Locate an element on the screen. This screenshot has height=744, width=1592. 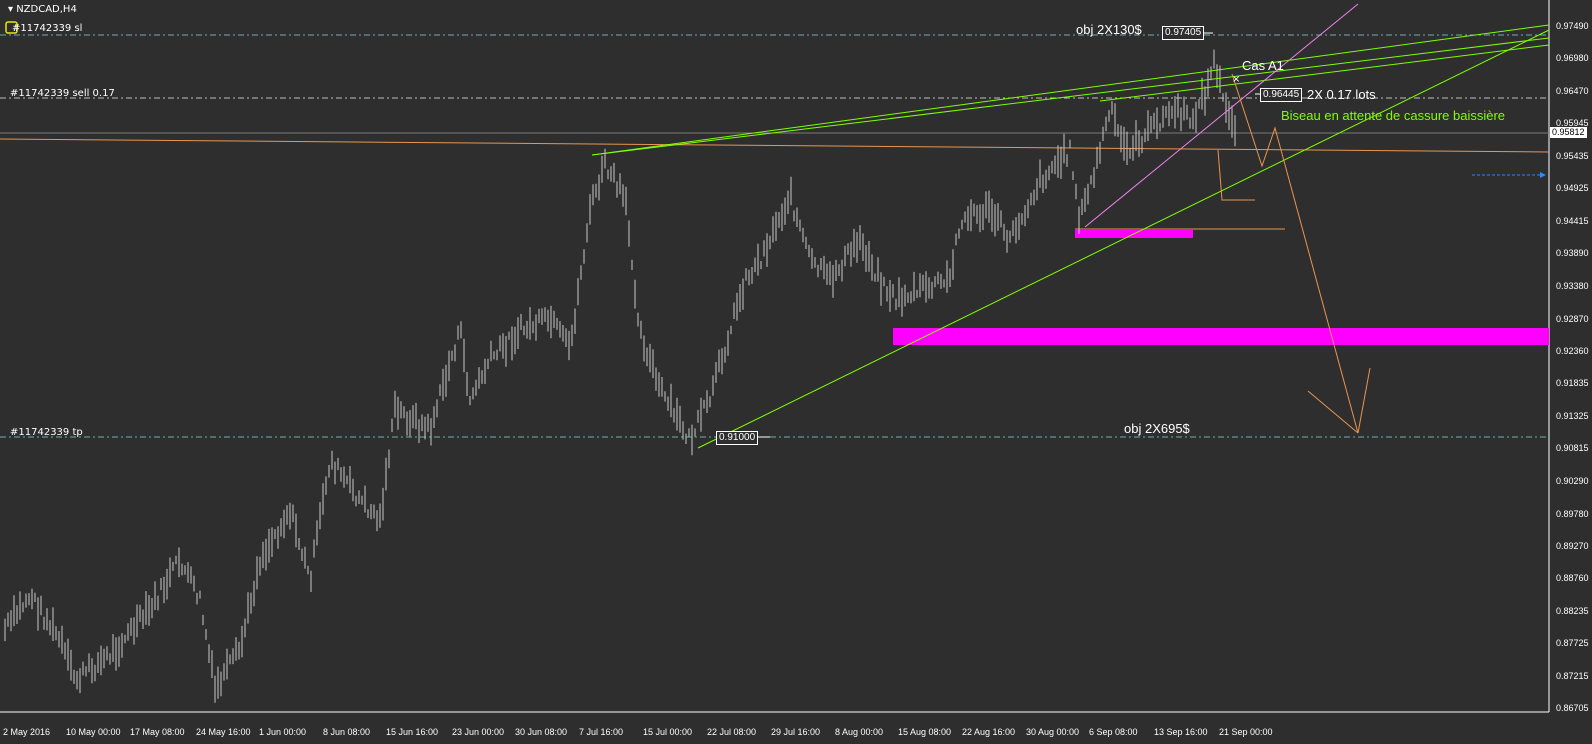
time-axis-tick: 23 Jun 00:00 is located at coordinates (478, 732).